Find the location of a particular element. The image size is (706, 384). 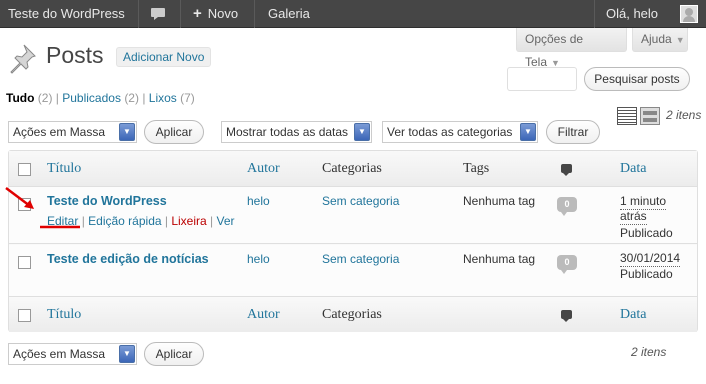

comment-bubble-icon is located at coordinates (159, 14).